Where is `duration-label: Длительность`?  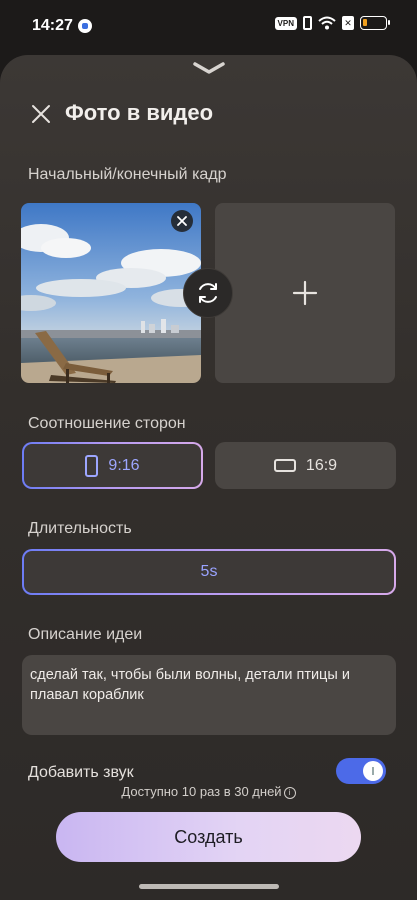 duration-label: Длительность is located at coordinates (80, 528).